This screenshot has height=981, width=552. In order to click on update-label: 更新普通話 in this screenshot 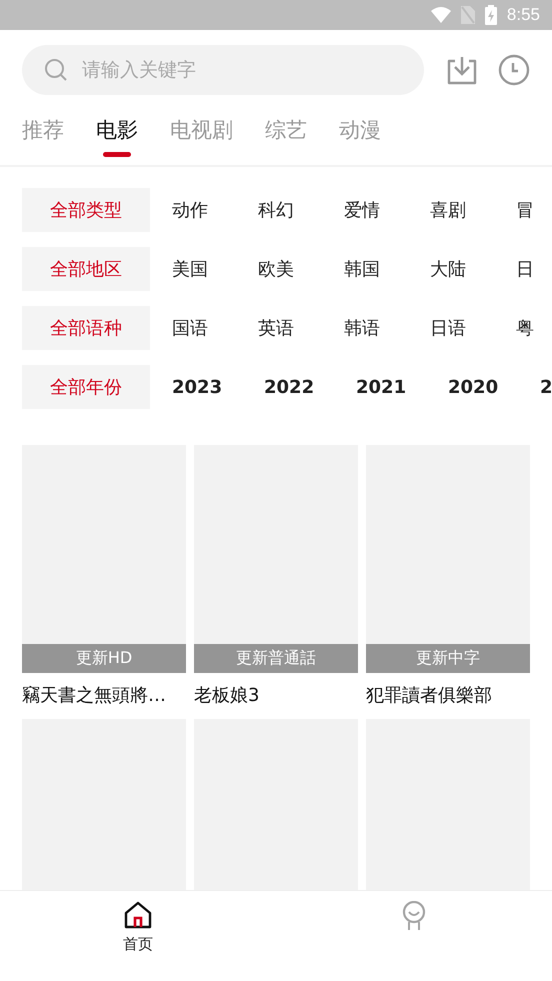, I will do `click(276, 658)`.